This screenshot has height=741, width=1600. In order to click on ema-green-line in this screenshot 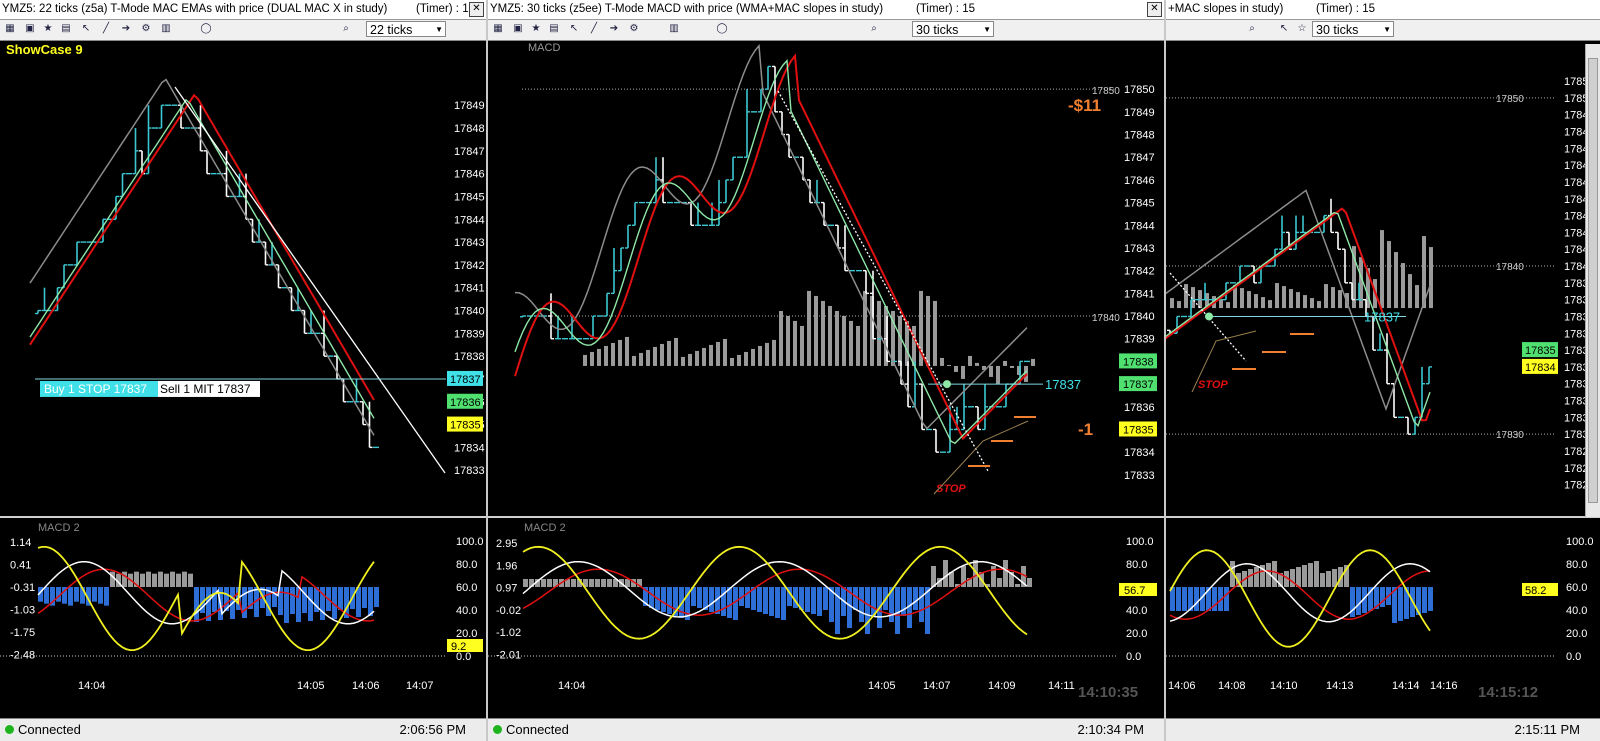, I will do `click(202, 258)`.